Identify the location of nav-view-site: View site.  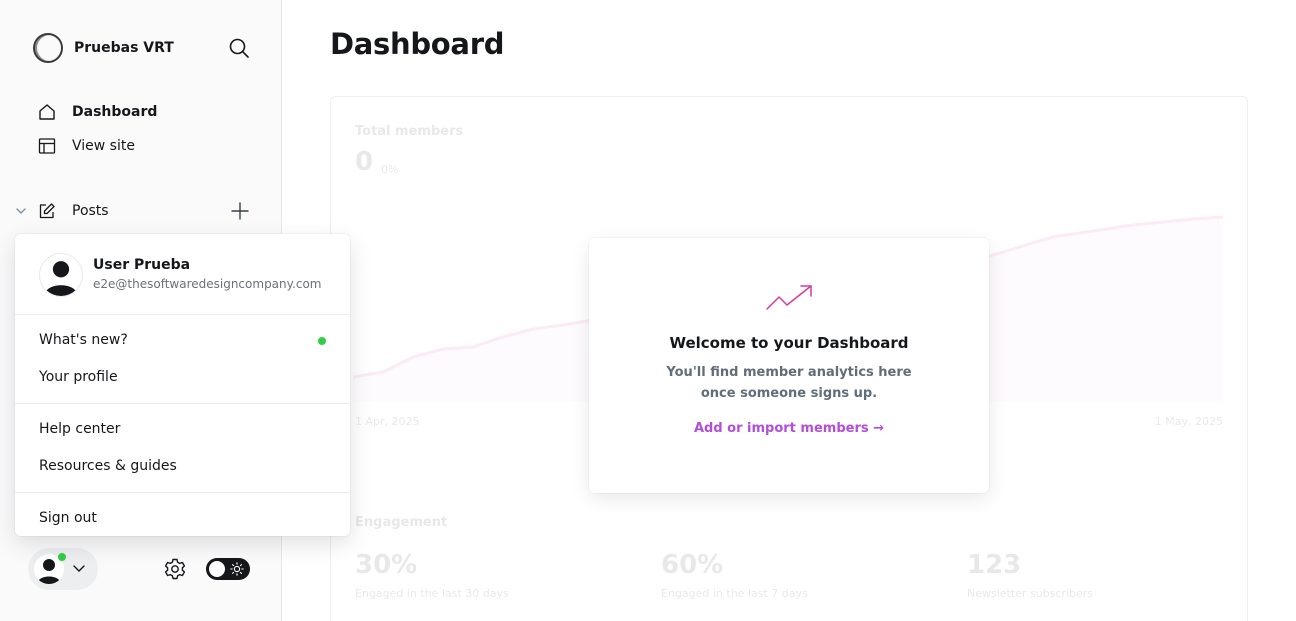
(86, 146).